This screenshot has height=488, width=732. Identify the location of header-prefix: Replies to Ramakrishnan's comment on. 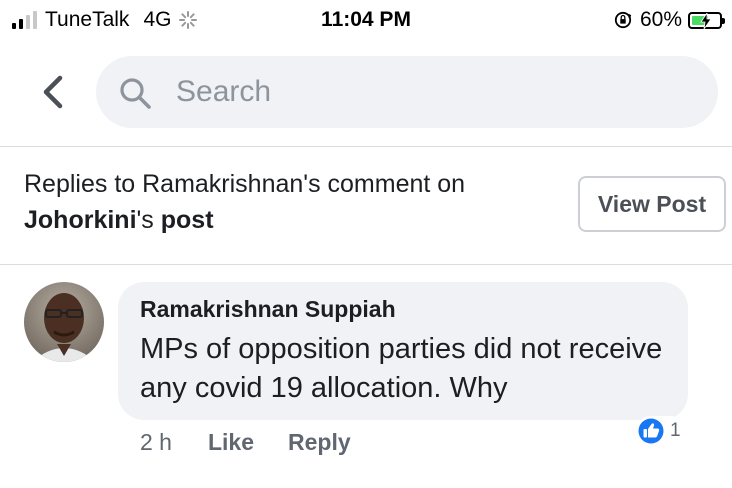
(245, 184).